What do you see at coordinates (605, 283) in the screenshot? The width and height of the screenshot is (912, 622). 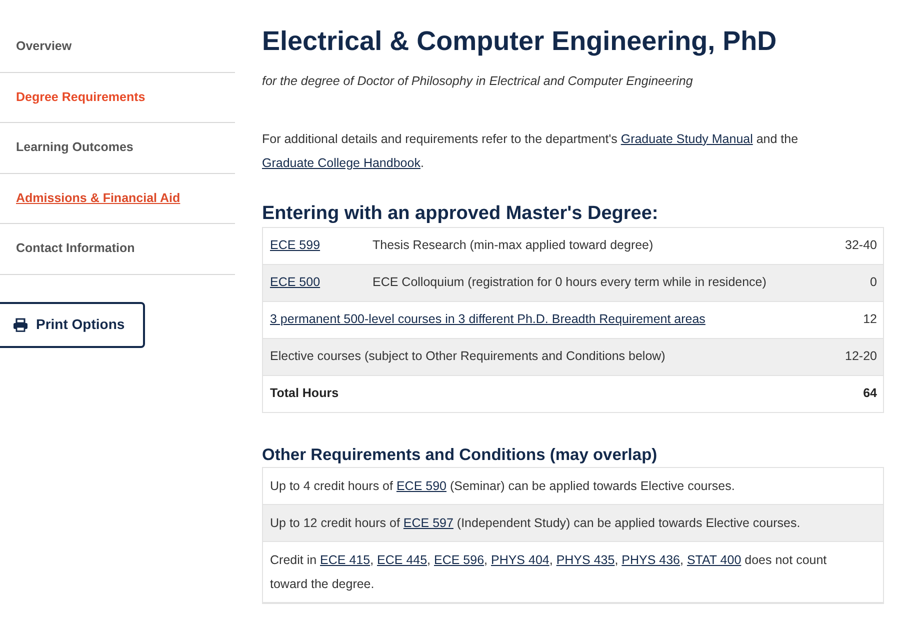 I see `table-cell: ECE Colloquium (registration for 0 hours every term while in residence)` at bounding box center [605, 283].